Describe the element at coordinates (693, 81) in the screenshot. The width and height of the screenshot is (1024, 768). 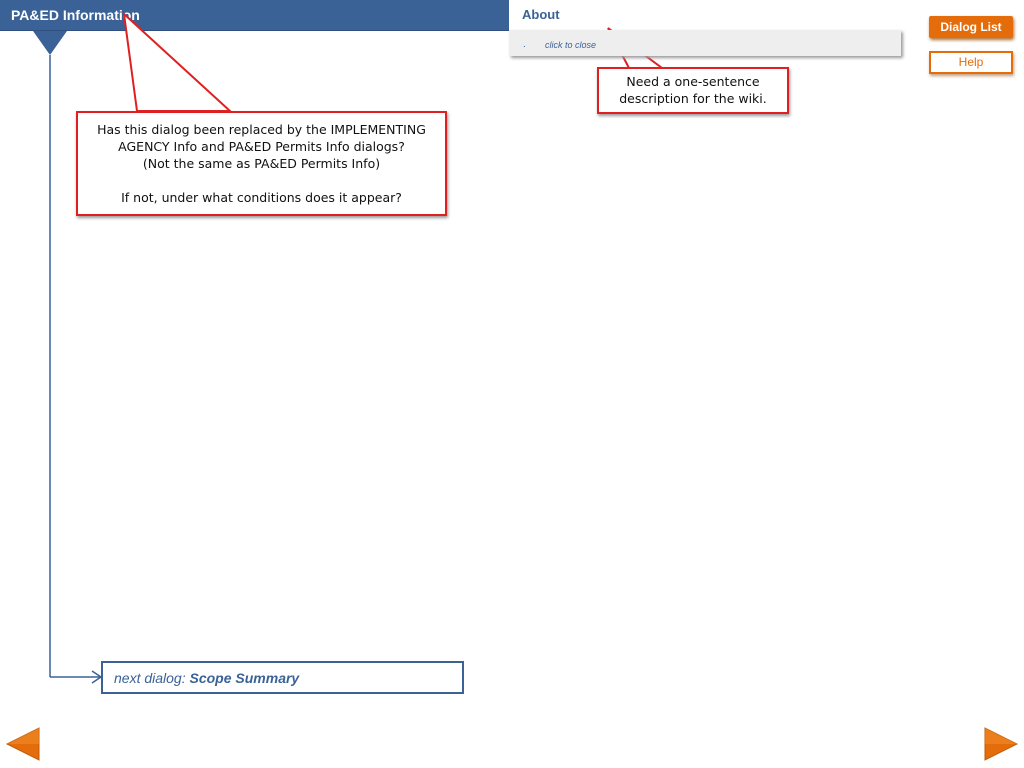
I see `callout-2-line1: Need a one-sentence` at that location.